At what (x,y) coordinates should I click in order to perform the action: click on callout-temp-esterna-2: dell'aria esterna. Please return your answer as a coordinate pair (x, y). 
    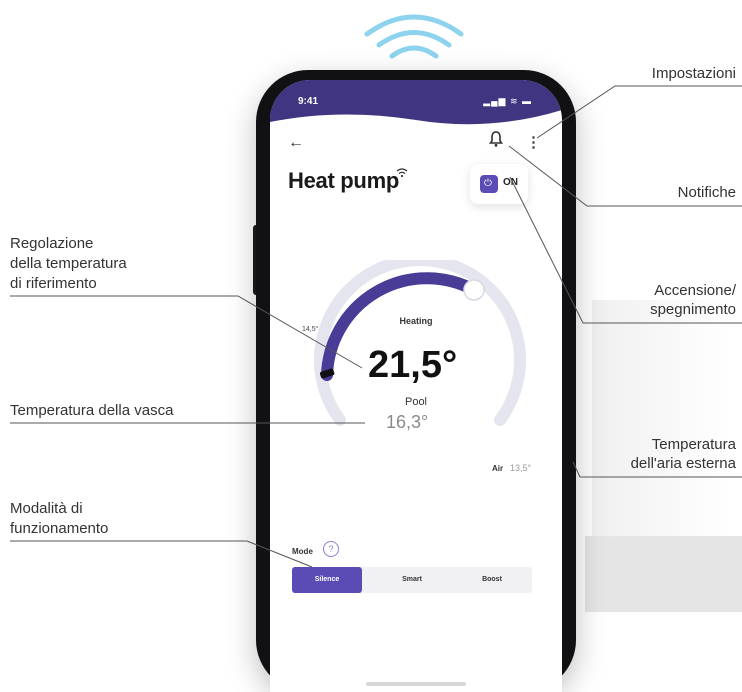
    Looking at the image, I should click on (683, 463).